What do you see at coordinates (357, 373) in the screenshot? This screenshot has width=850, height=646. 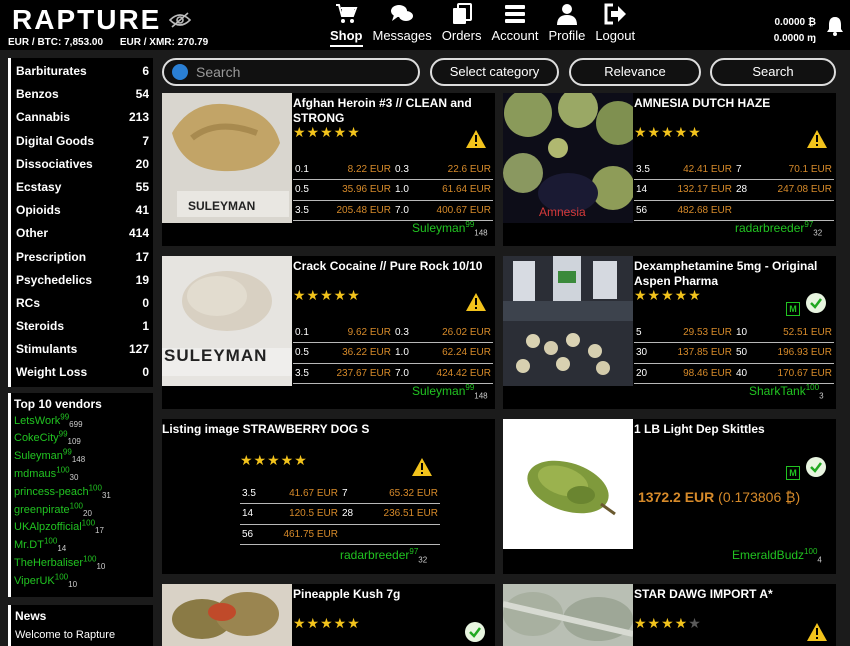 I see `price: 237.67 EUR` at bounding box center [357, 373].